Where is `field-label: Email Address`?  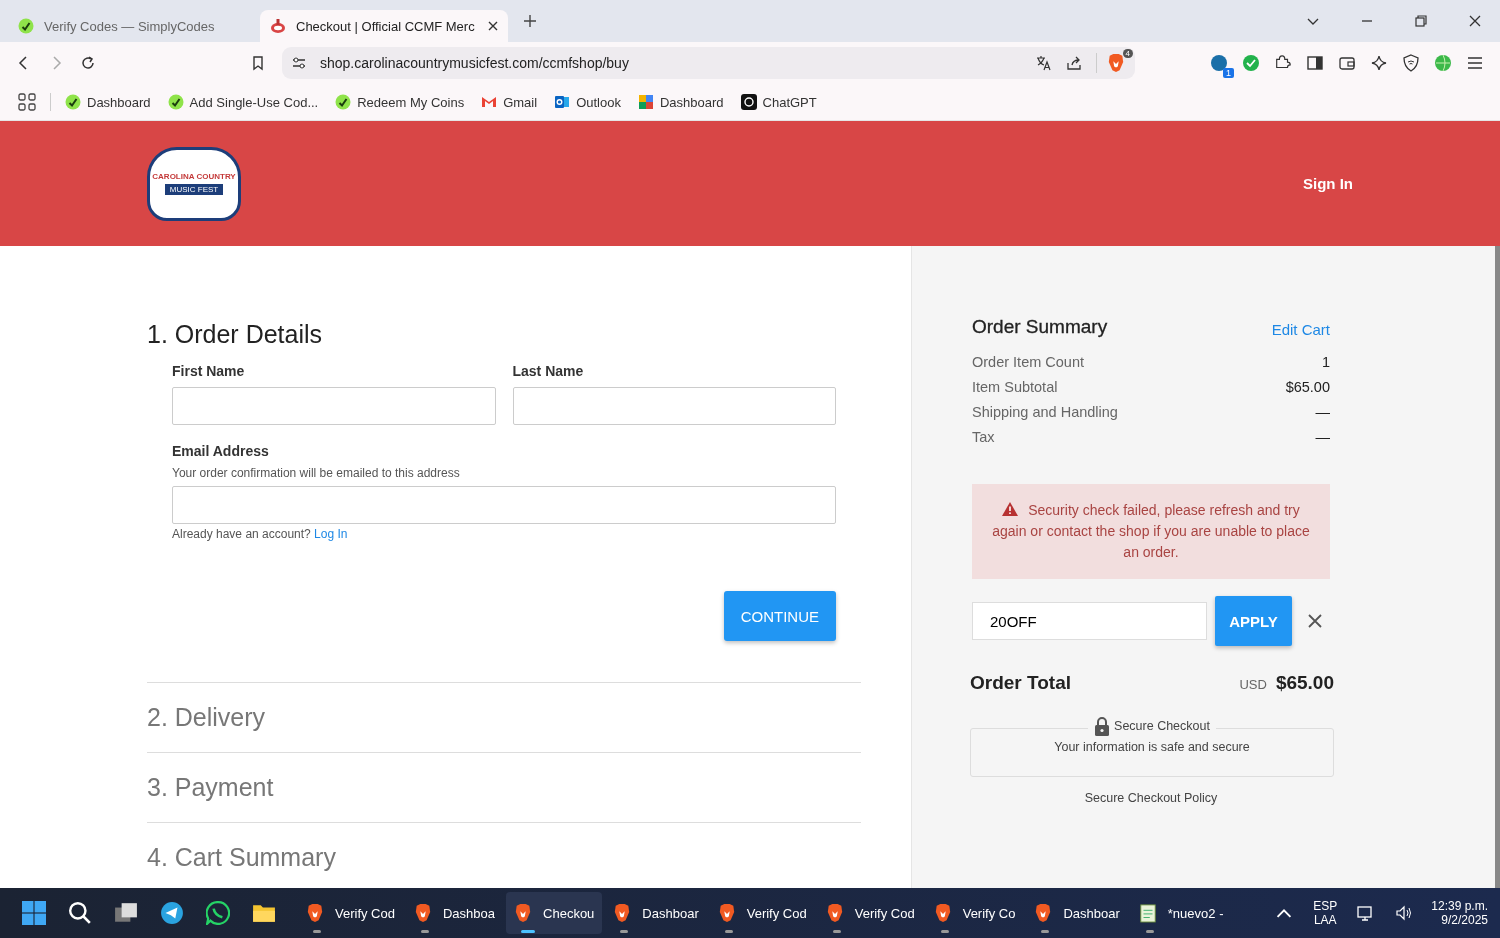 field-label: Email Address is located at coordinates (221, 451).